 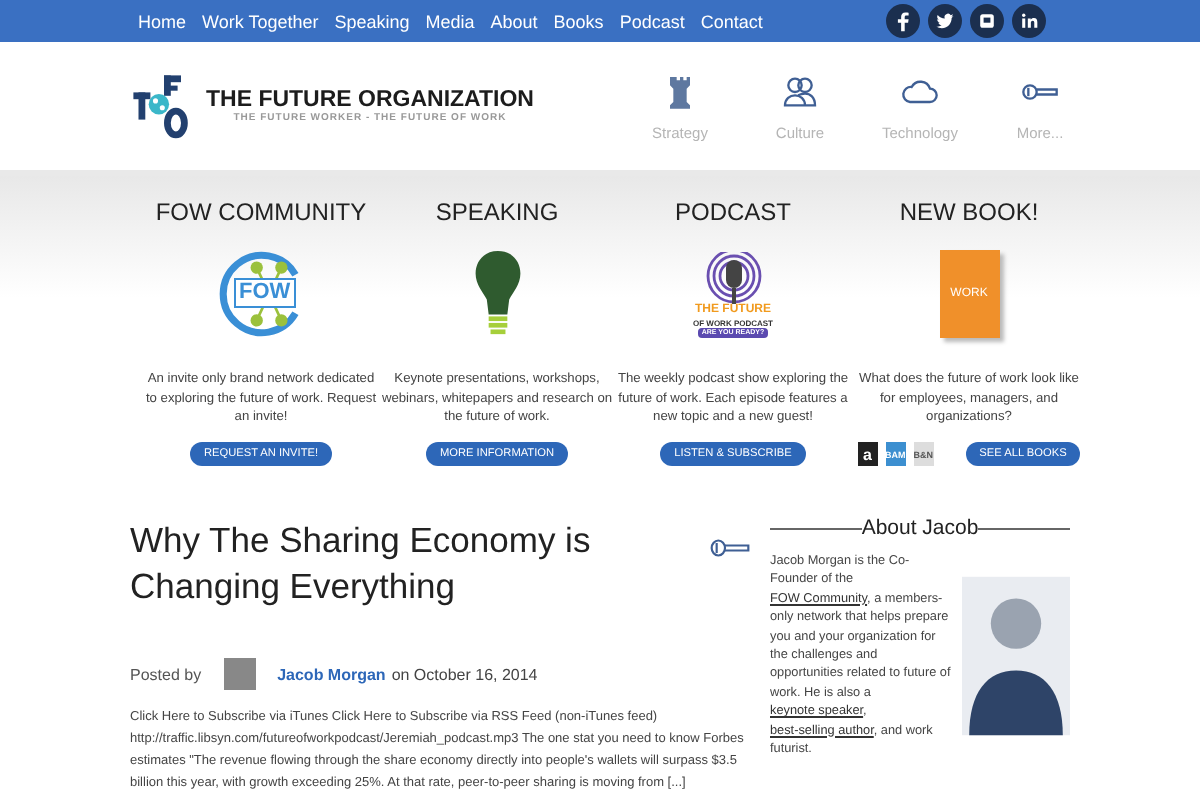 What do you see at coordinates (497, 212) in the screenshot?
I see `feature-heading: SPEAKING` at bounding box center [497, 212].